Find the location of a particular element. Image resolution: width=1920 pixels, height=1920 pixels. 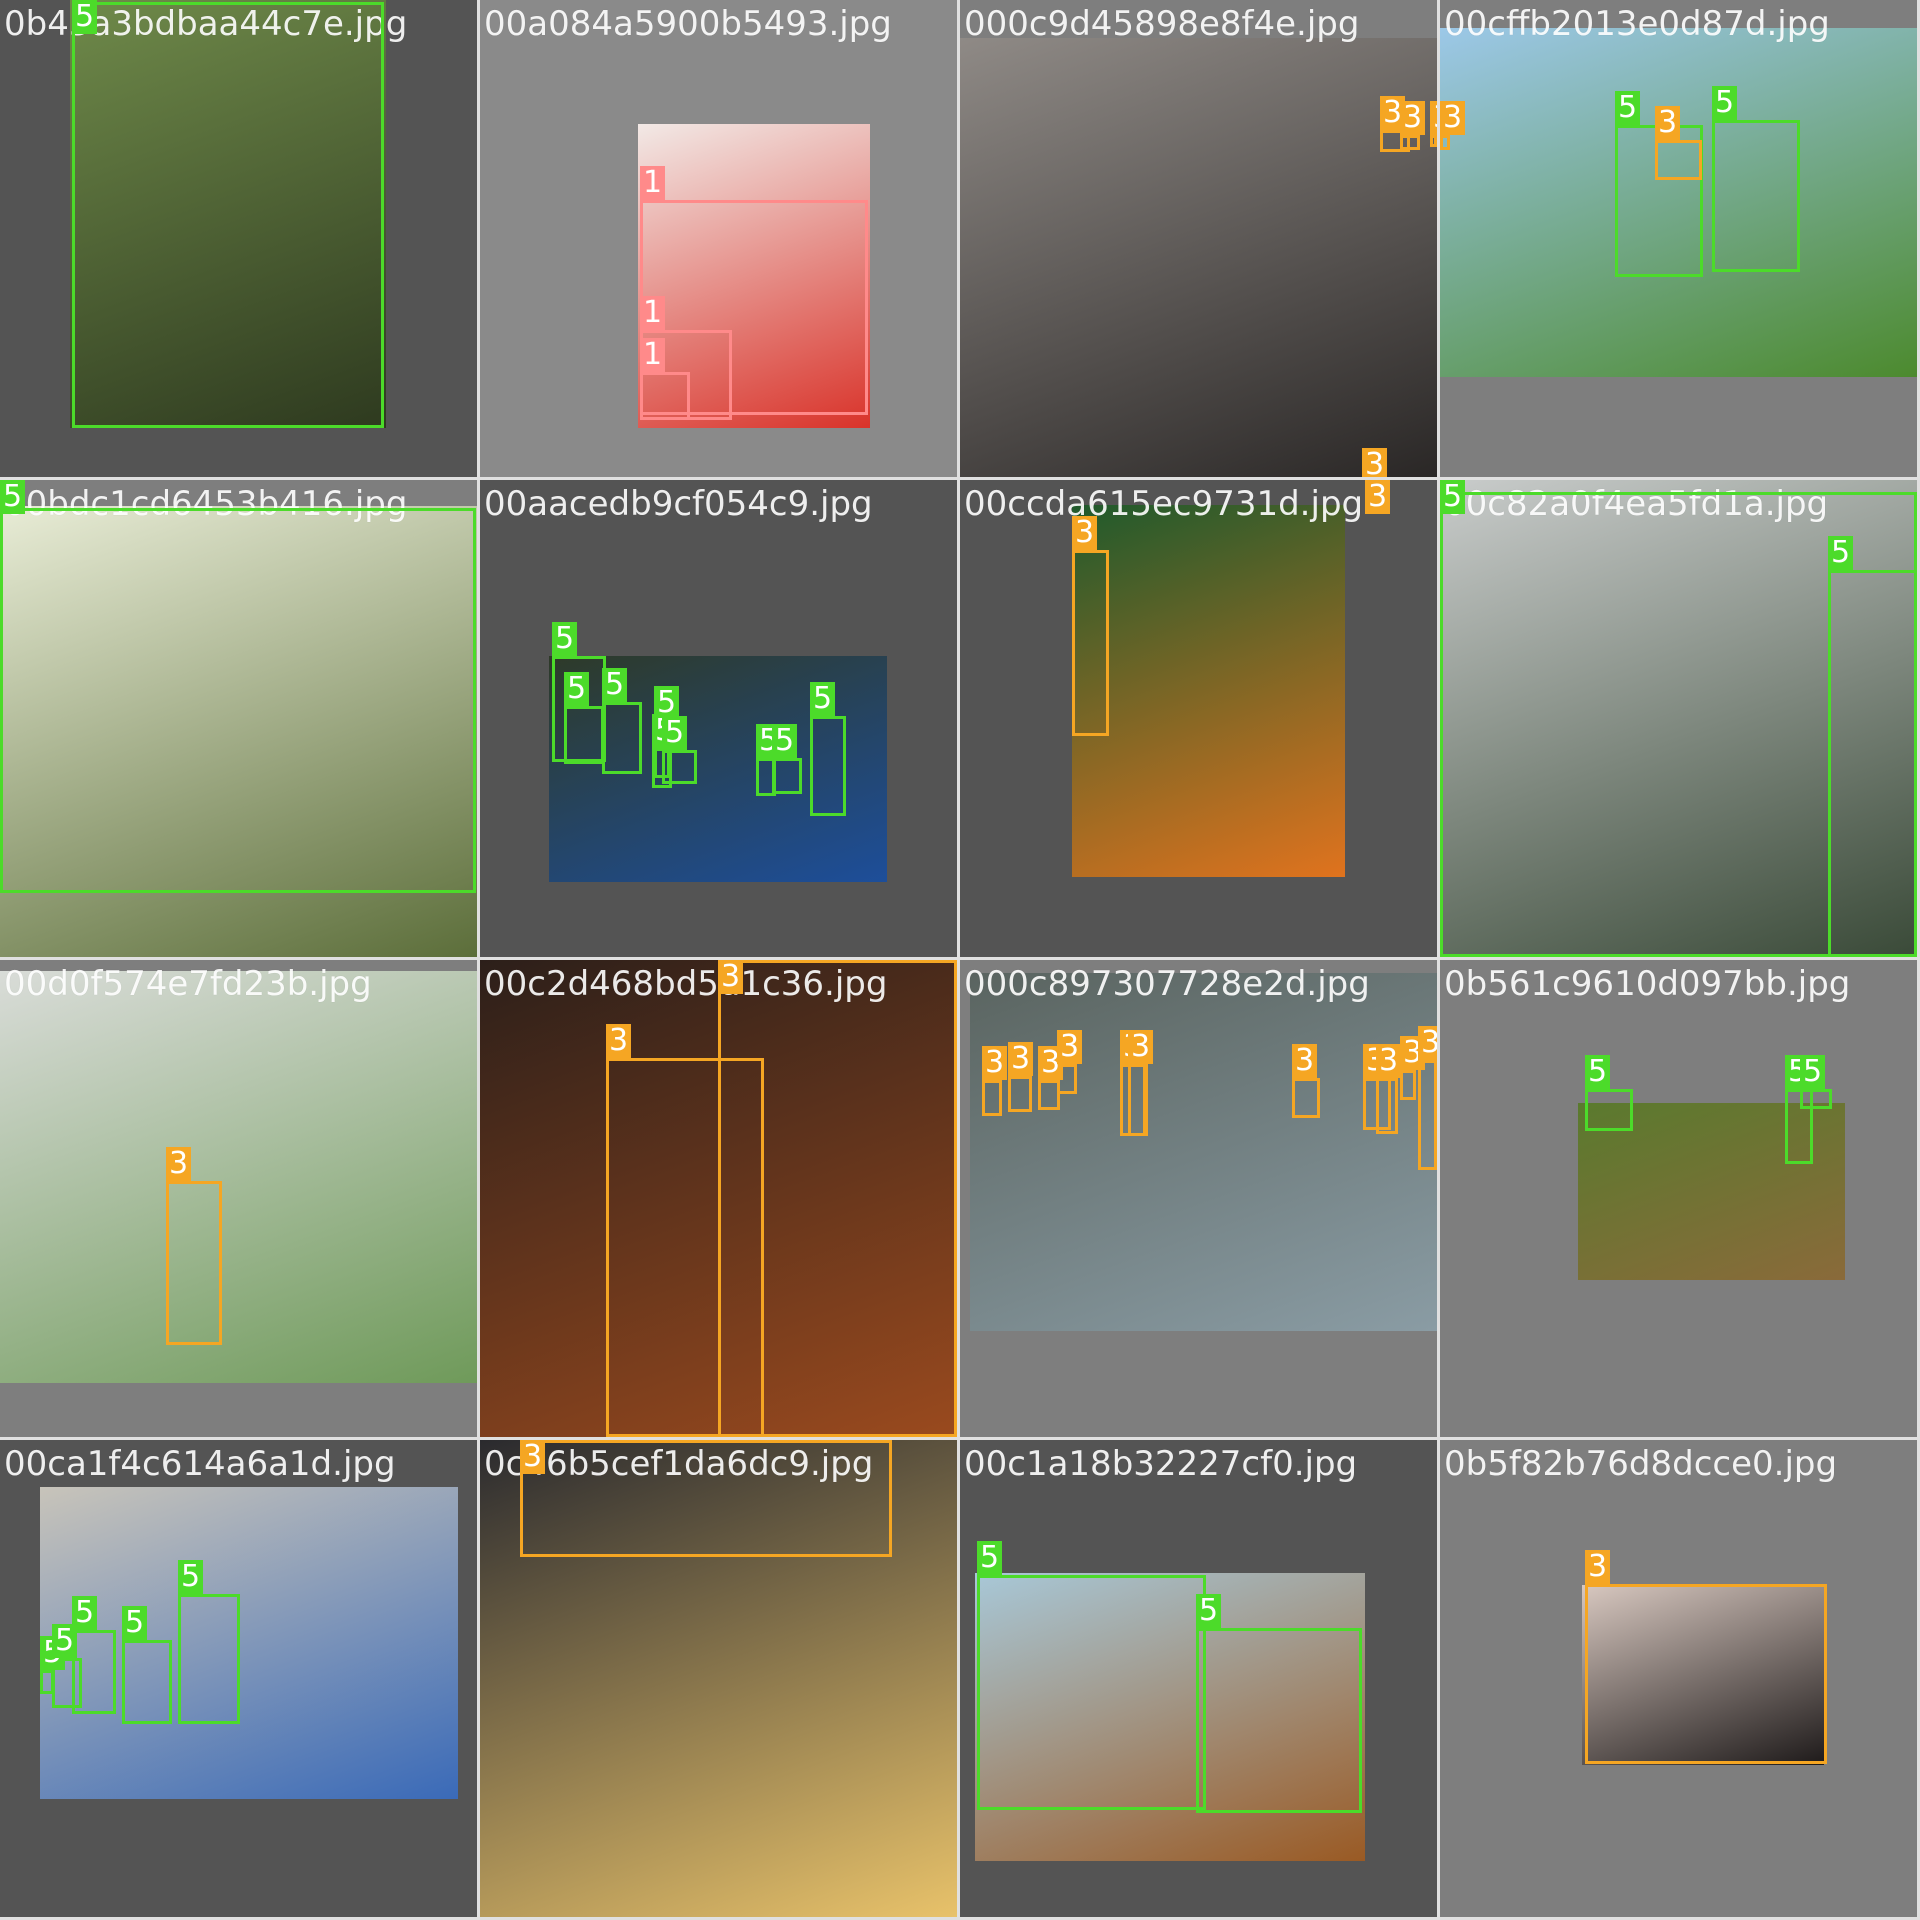

tile-filename: 00aacedb9cf054c9.jpg is located at coordinates (678, 504).